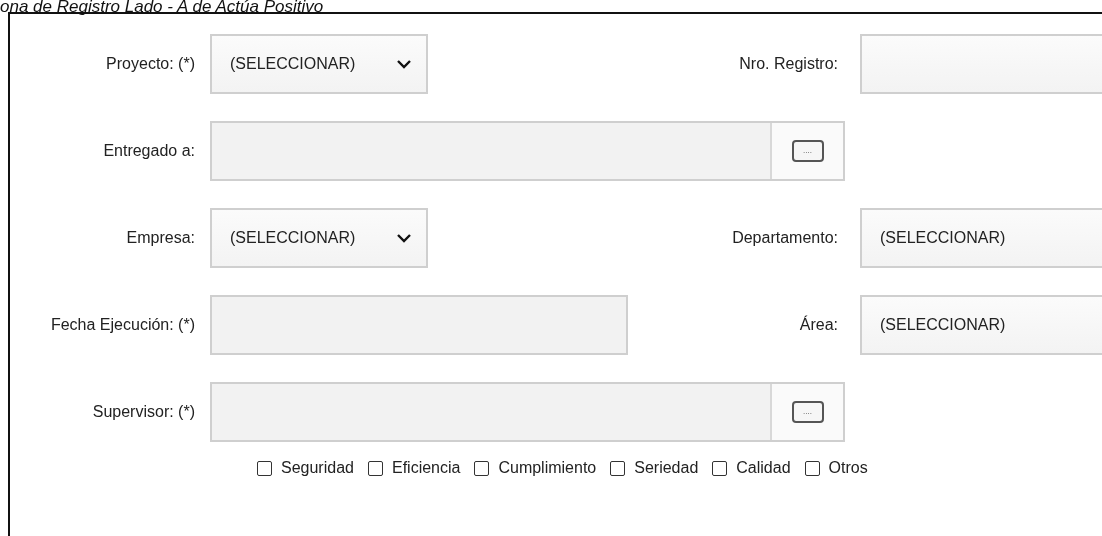 The height and width of the screenshot is (536, 1102). I want to click on field-label: Fecha Ejecución: (*), so click(122, 325).